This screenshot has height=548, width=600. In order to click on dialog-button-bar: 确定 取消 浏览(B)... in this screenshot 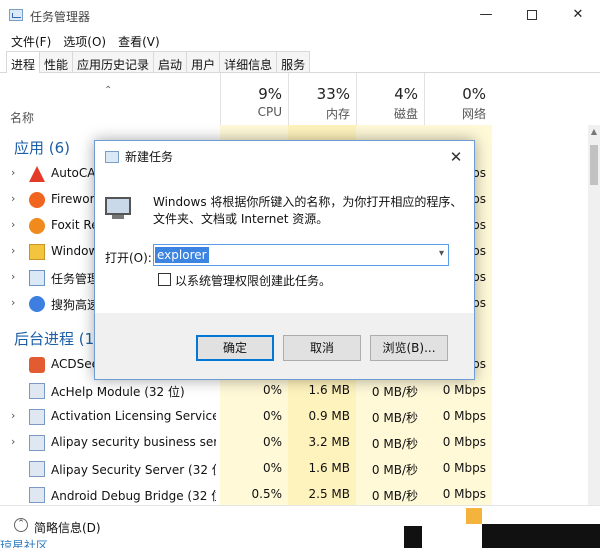, I will do `click(284, 346)`.